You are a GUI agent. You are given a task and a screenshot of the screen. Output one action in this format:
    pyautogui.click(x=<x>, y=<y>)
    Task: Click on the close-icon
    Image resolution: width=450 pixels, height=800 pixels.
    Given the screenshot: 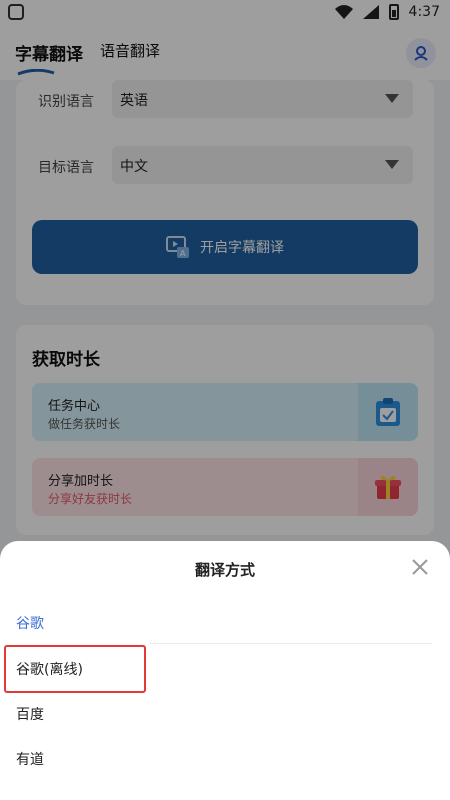 What is the action you would take?
    pyautogui.click(x=420, y=567)
    